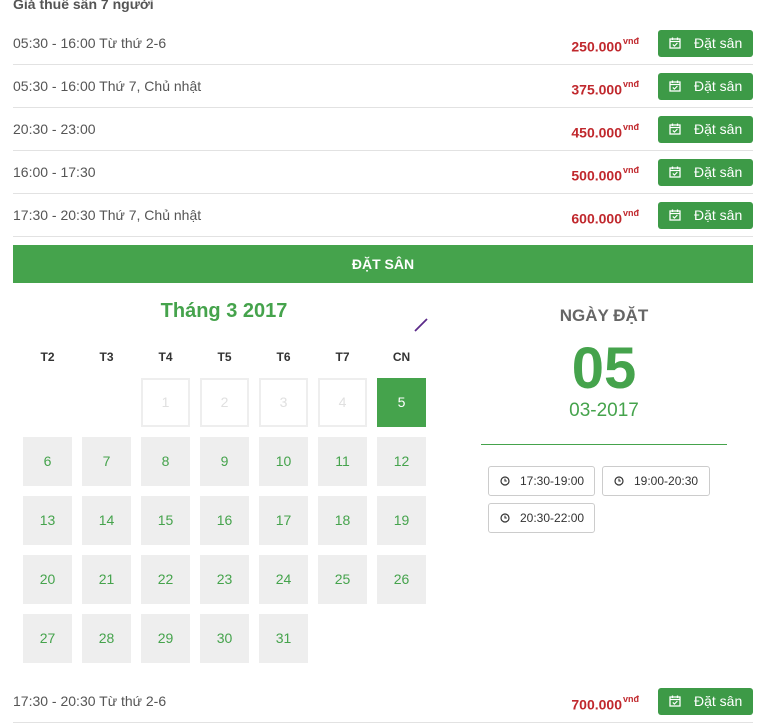 The width and height of the screenshot is (759, 726). I want to click on price-time: 05:30 - 16:00 Từ thứ 2-6, so click(90, 43).